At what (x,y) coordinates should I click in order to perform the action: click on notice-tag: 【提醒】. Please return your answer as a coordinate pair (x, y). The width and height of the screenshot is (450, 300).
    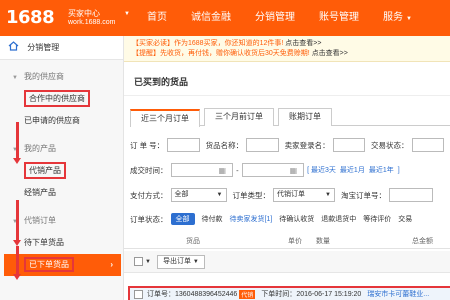
    Looking at the image, I should click on (146, 53).